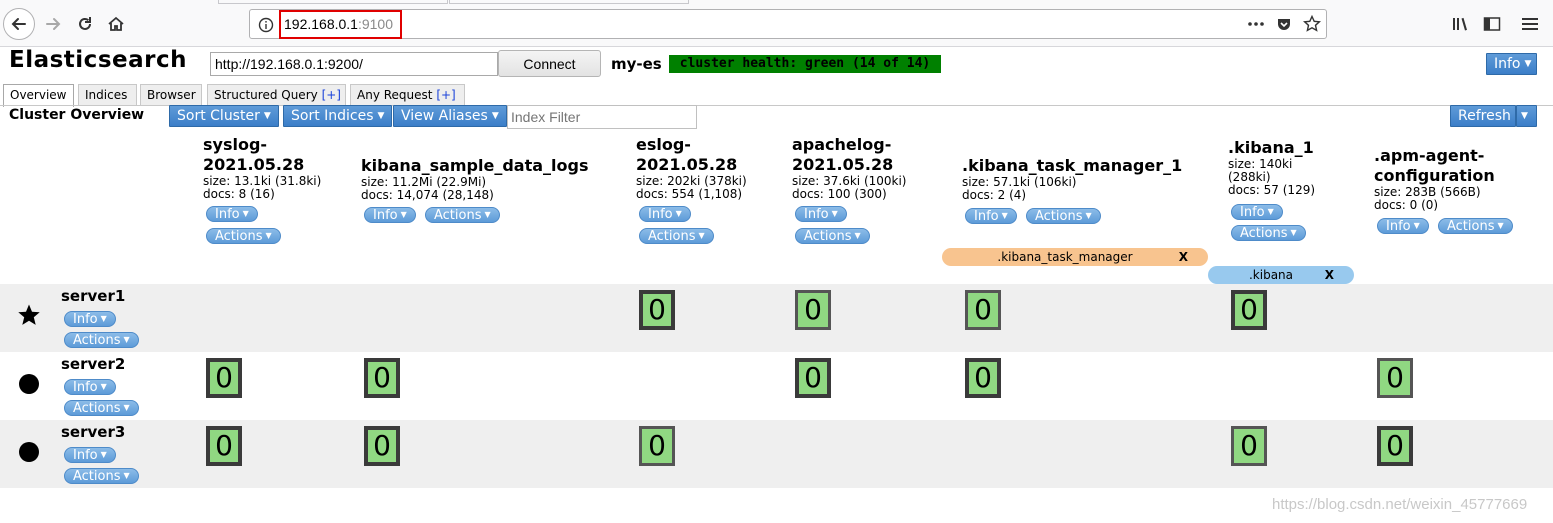 The height and width of the screenshot is (523, 1553). I want to click on index-name: syslog-, so click(235, 144).